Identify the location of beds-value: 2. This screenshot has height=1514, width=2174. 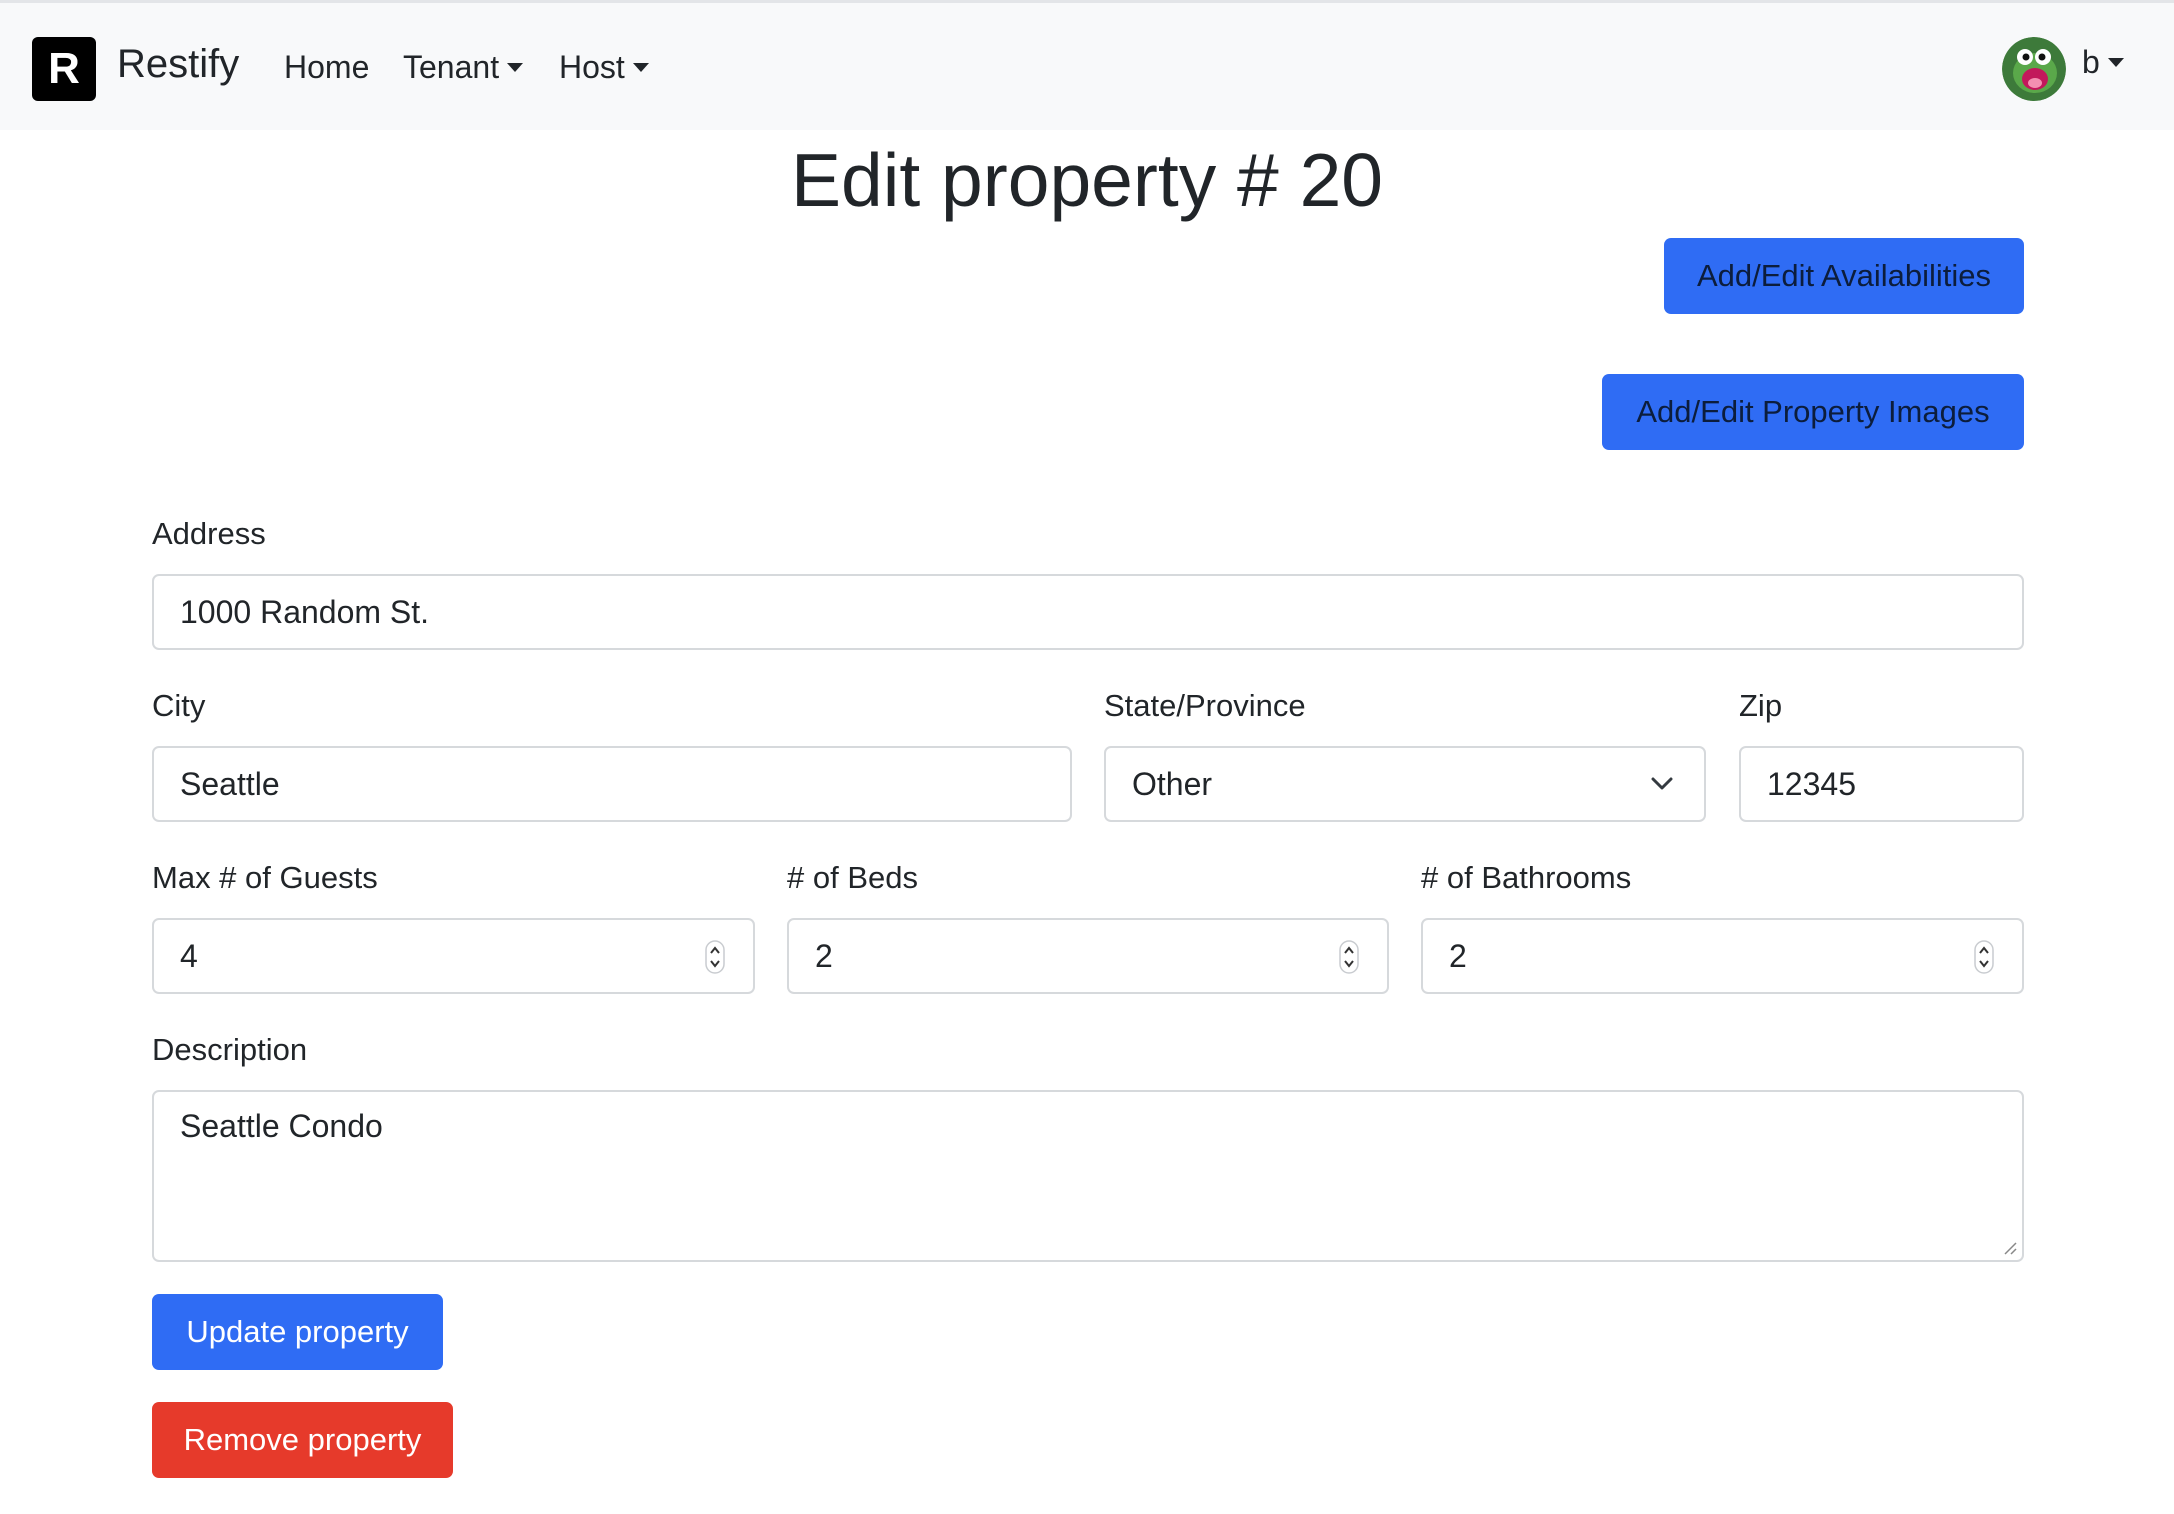
(824, 955).